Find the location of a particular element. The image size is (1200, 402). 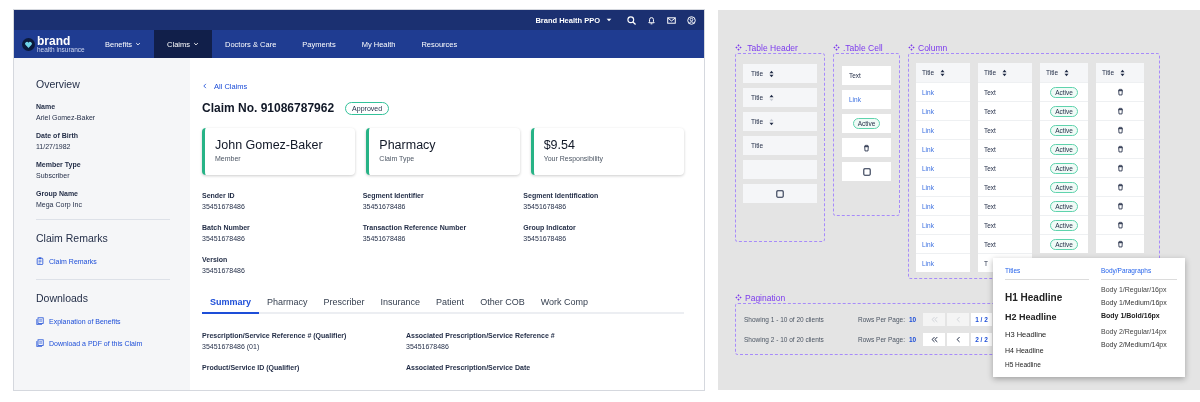

tab: Patient is located at coordinates (450, 305).